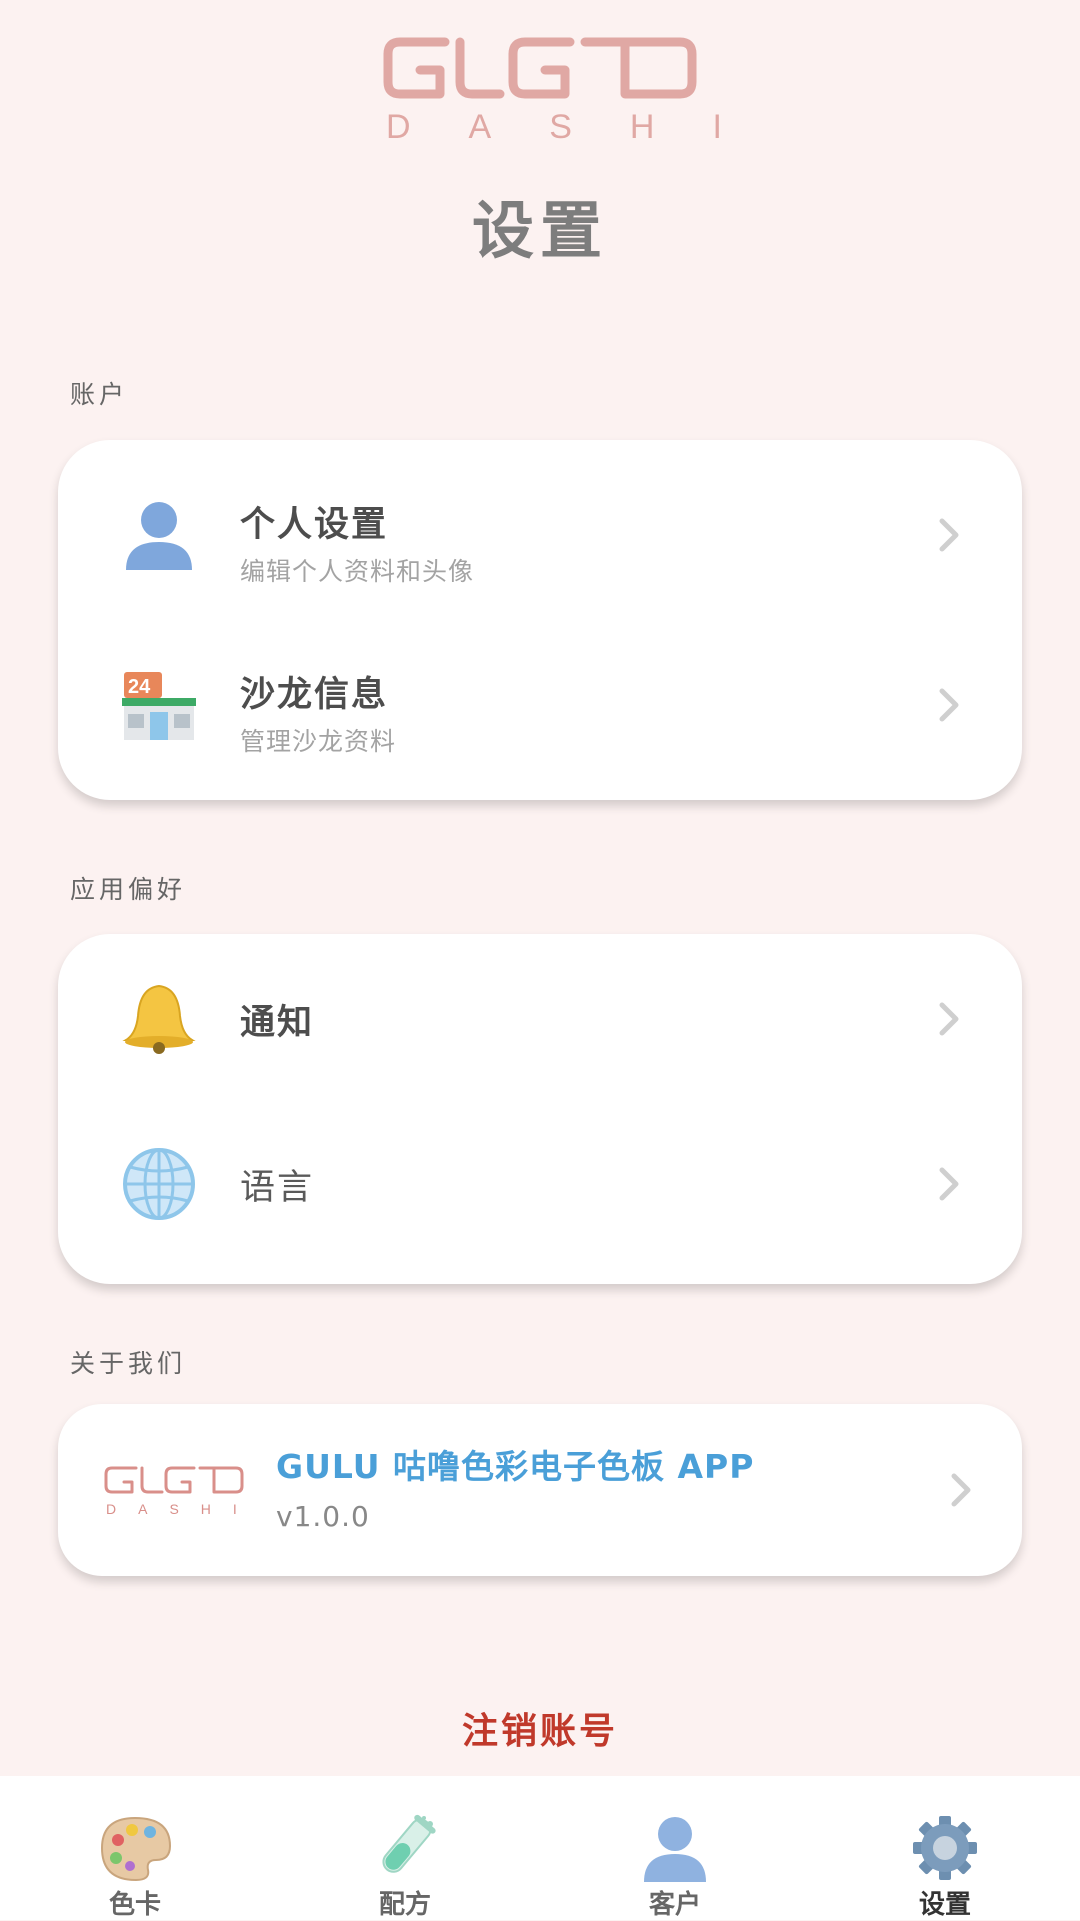  What do you see at coordinates (540, 705) in the screenshot?
I see `salon-info-row: 24 沙龙信息 管理沙龙资料` at bounding box center [540, 705].